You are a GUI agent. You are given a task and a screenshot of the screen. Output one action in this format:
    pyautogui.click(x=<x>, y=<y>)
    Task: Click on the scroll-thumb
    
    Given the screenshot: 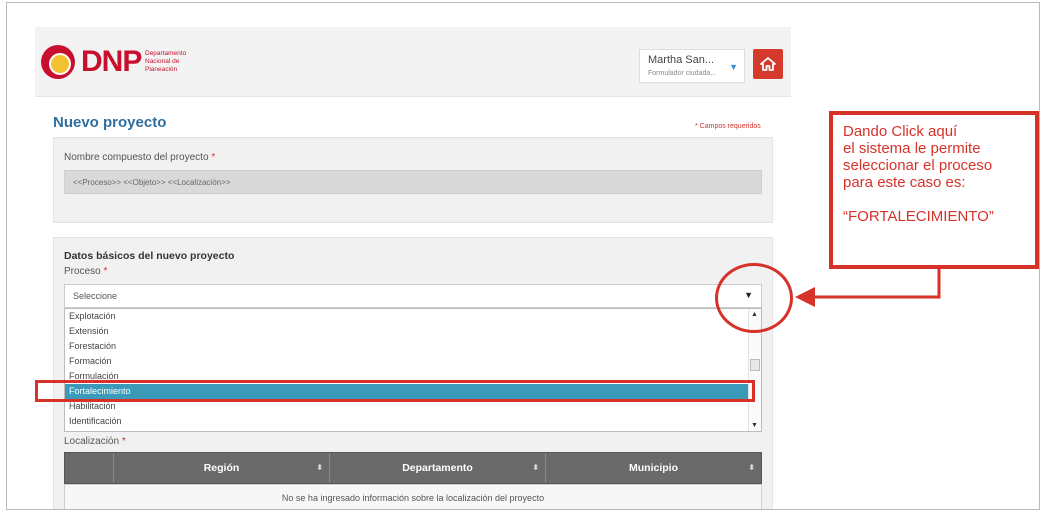 What is the action you would take?
    pyautogui.click(x=755, y=365)
    